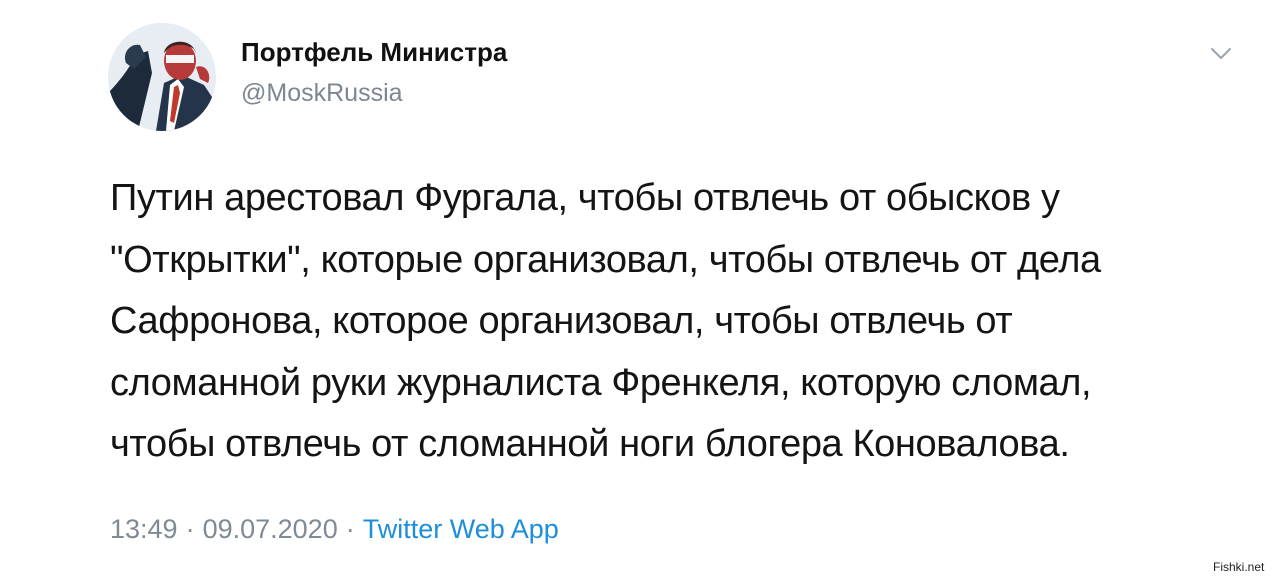 Image resolution: width=1280 pixels, height=579 pixels. I want to click on user-avatar-icon, so click(162, 77).